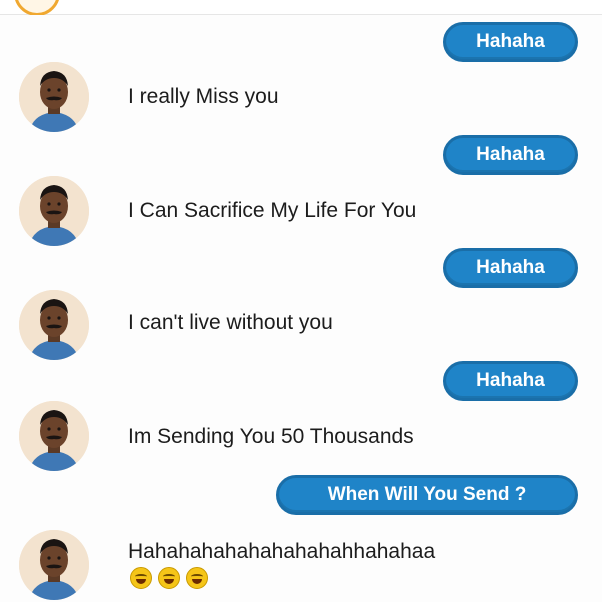  Describe the element at coordinates (272, 210) in the screenshot. I see `incoming-message: I Can Sacrifice My Life For You` at that location.